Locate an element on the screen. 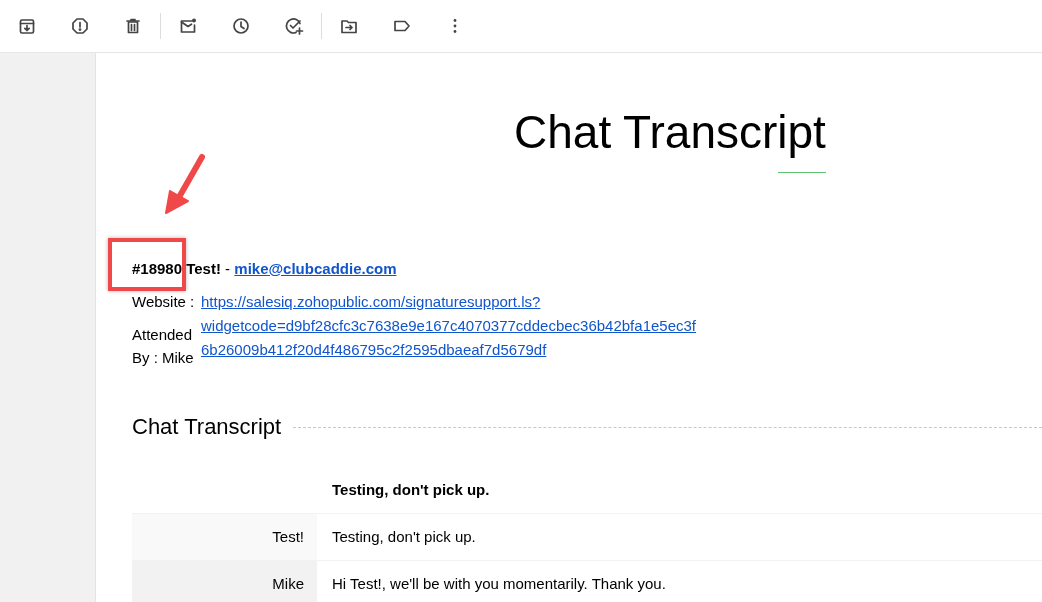 The height and width of the screenshot is (602, 1042). message-text: Testing, don't pick up. is located at coordinates (404, 537).